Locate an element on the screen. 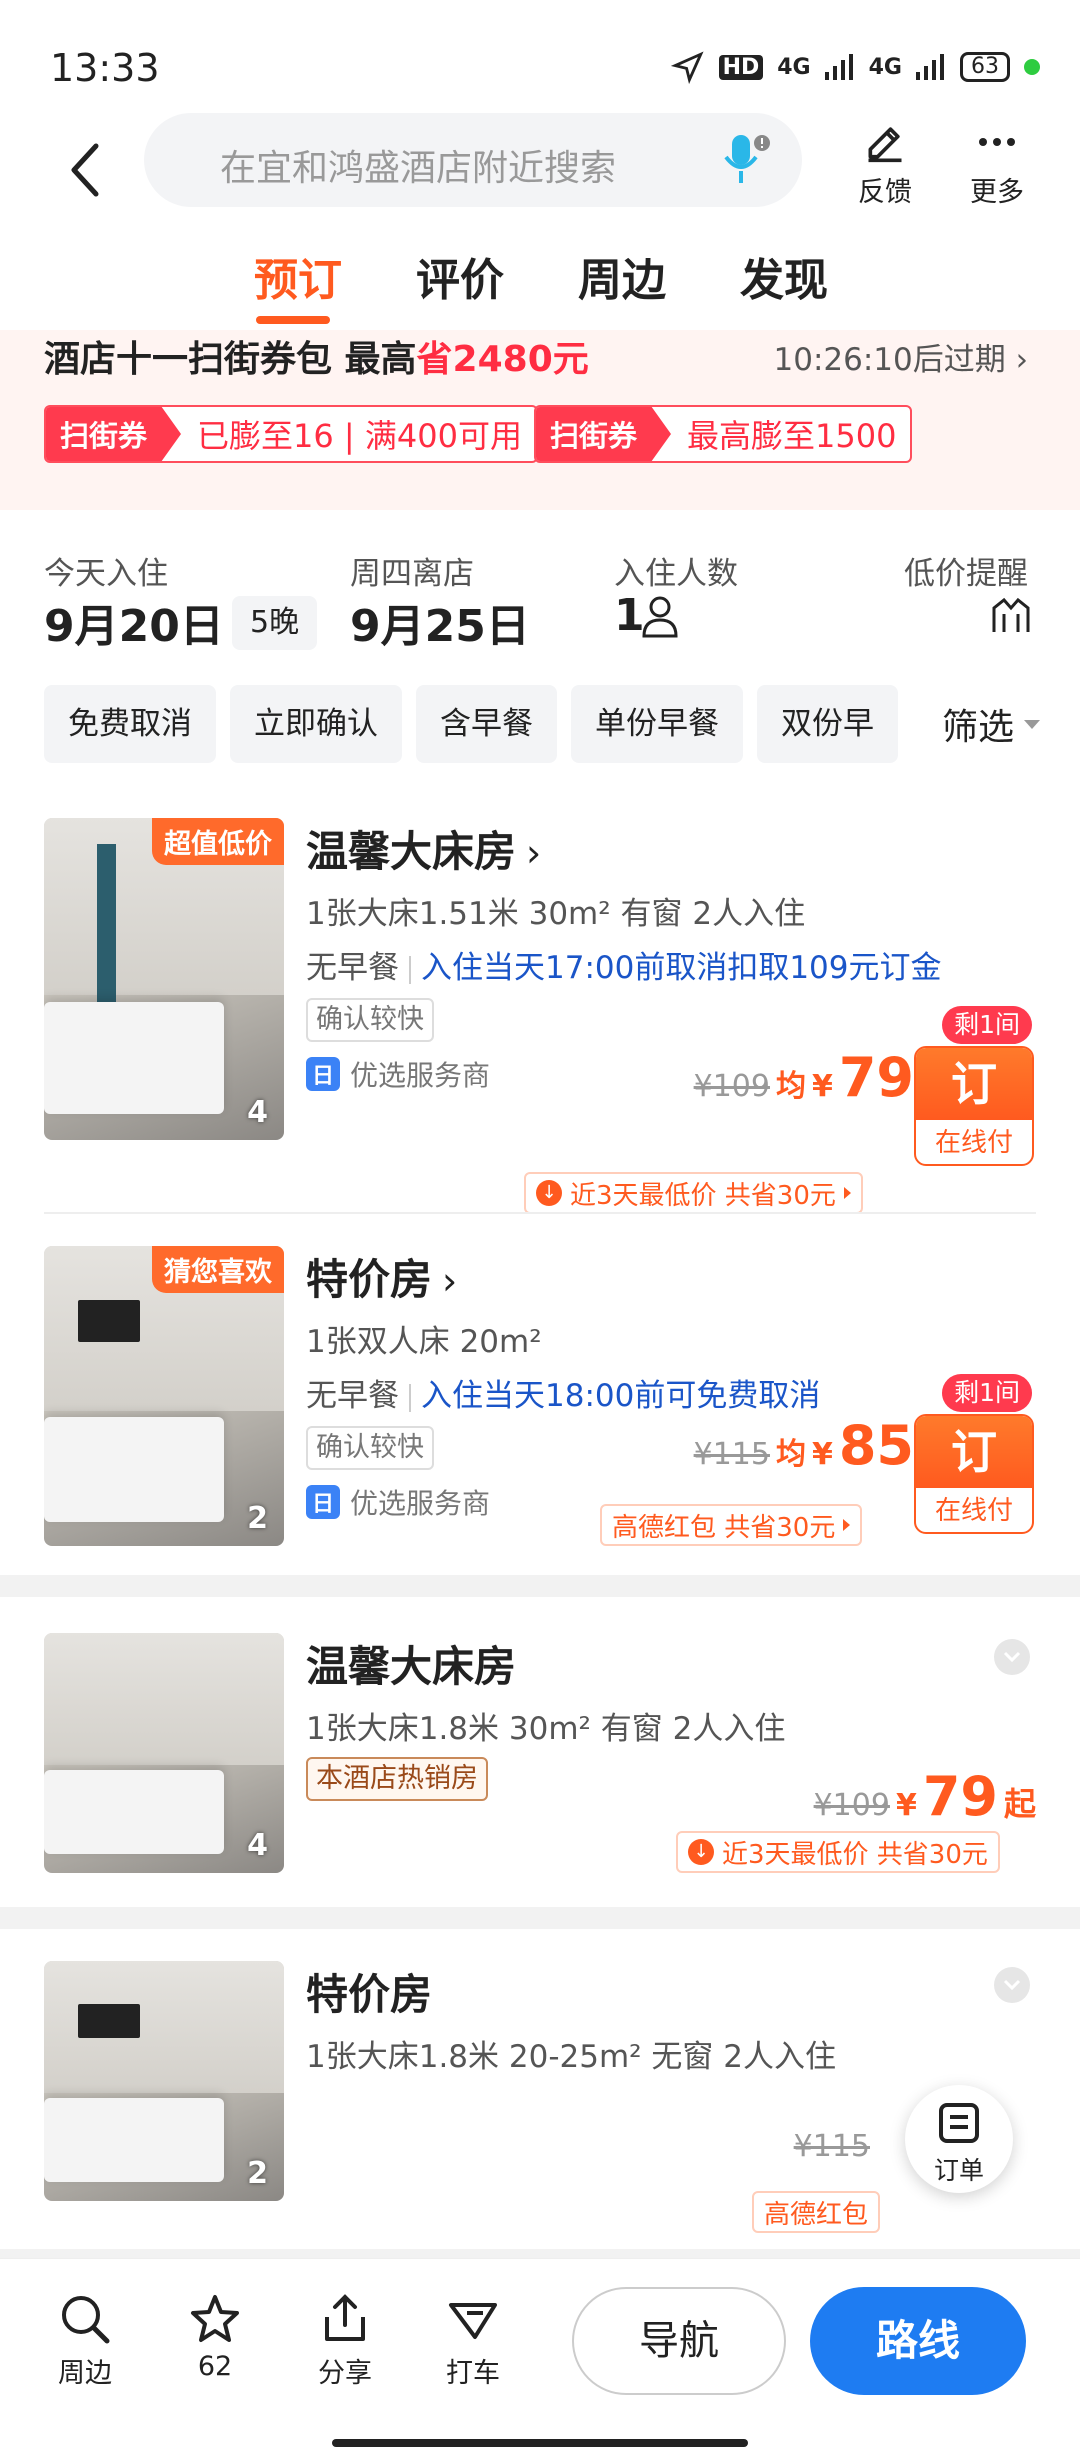  favorites-count: 62 is located at coordinates (215, 2366).